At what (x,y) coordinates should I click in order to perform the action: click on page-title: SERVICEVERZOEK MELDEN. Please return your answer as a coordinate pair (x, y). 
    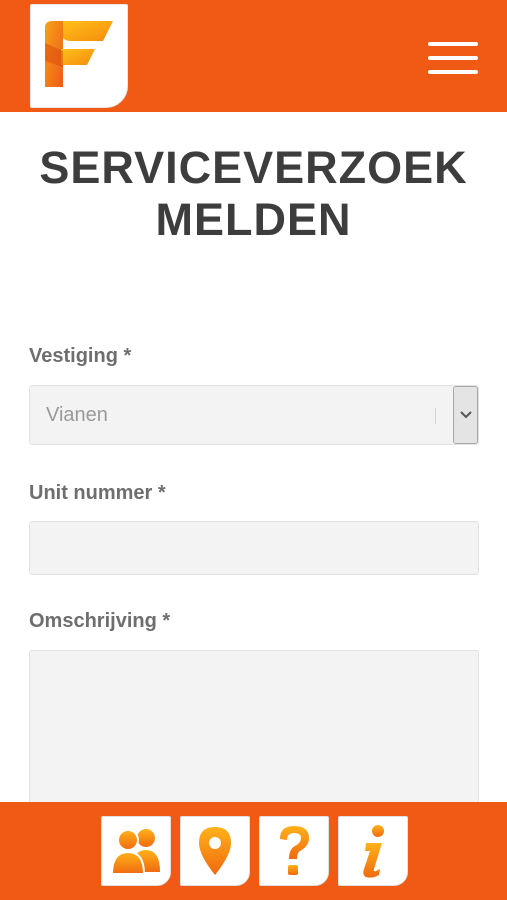
    Looking at the image, I should click on (253, 194).